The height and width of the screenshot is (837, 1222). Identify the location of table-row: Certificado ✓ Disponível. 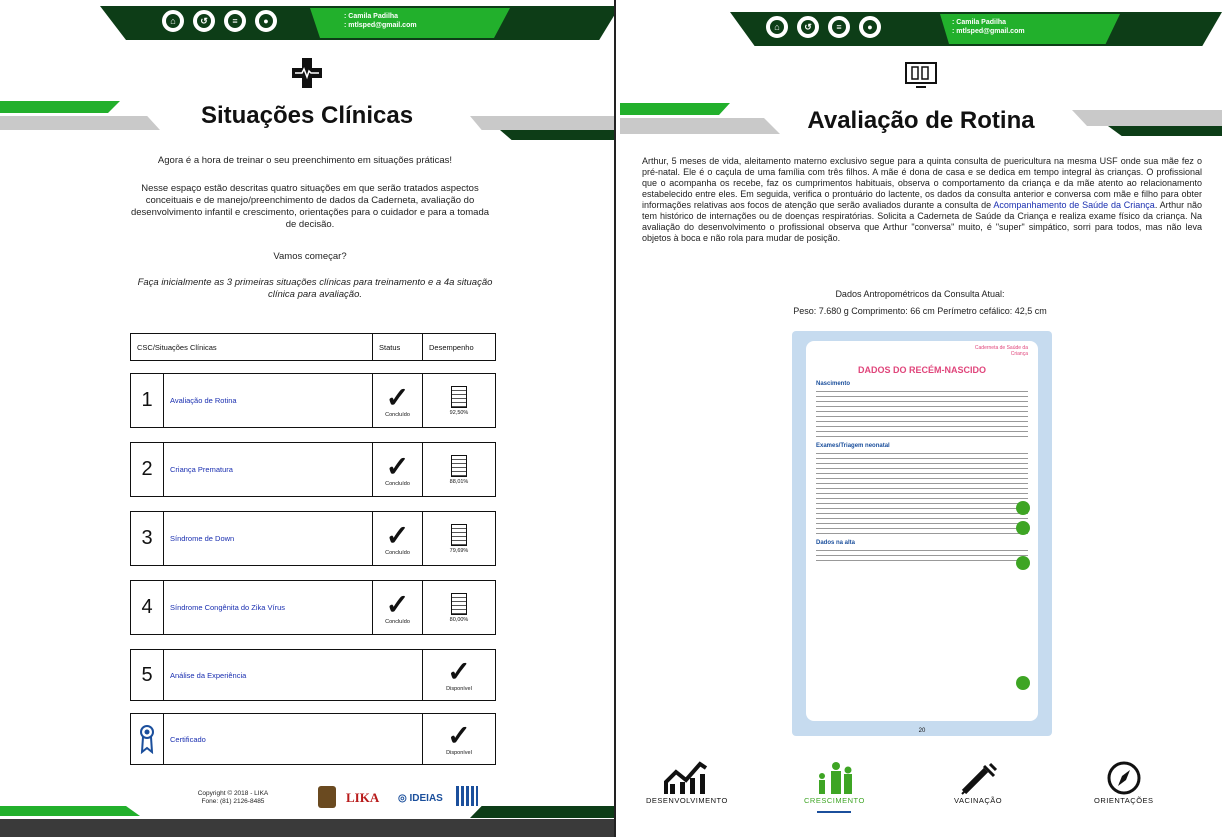
(313, 739).